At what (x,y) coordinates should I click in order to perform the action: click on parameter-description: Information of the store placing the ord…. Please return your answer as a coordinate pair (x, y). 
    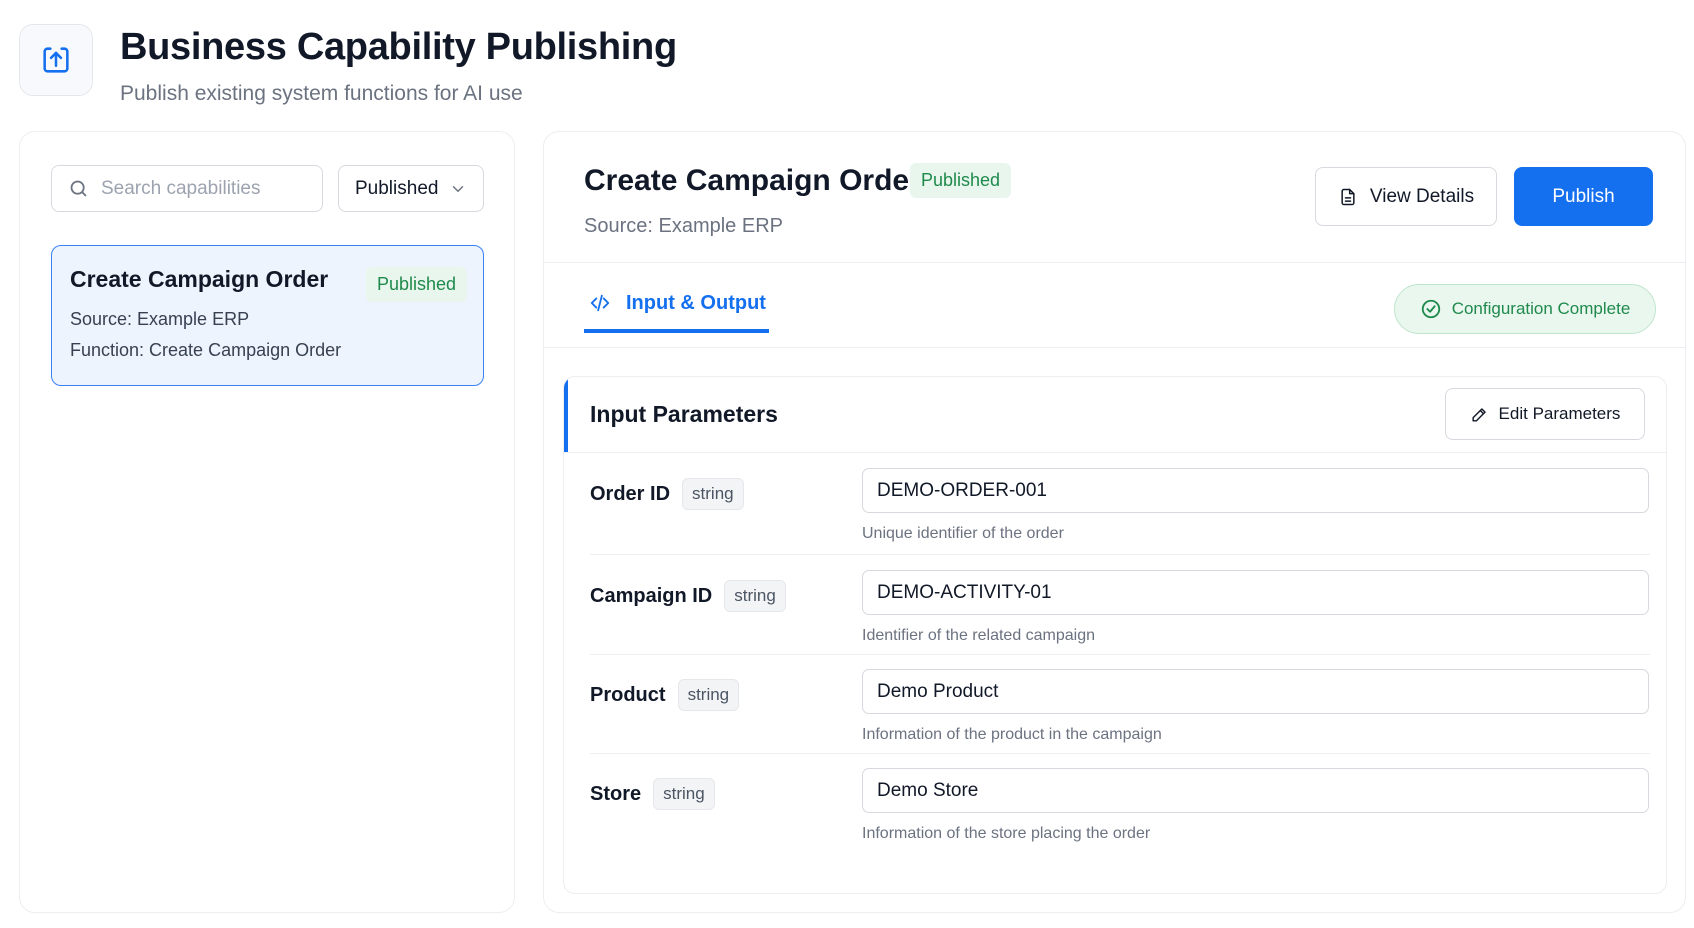
    Looking at the image, I should click on (1006, 833).